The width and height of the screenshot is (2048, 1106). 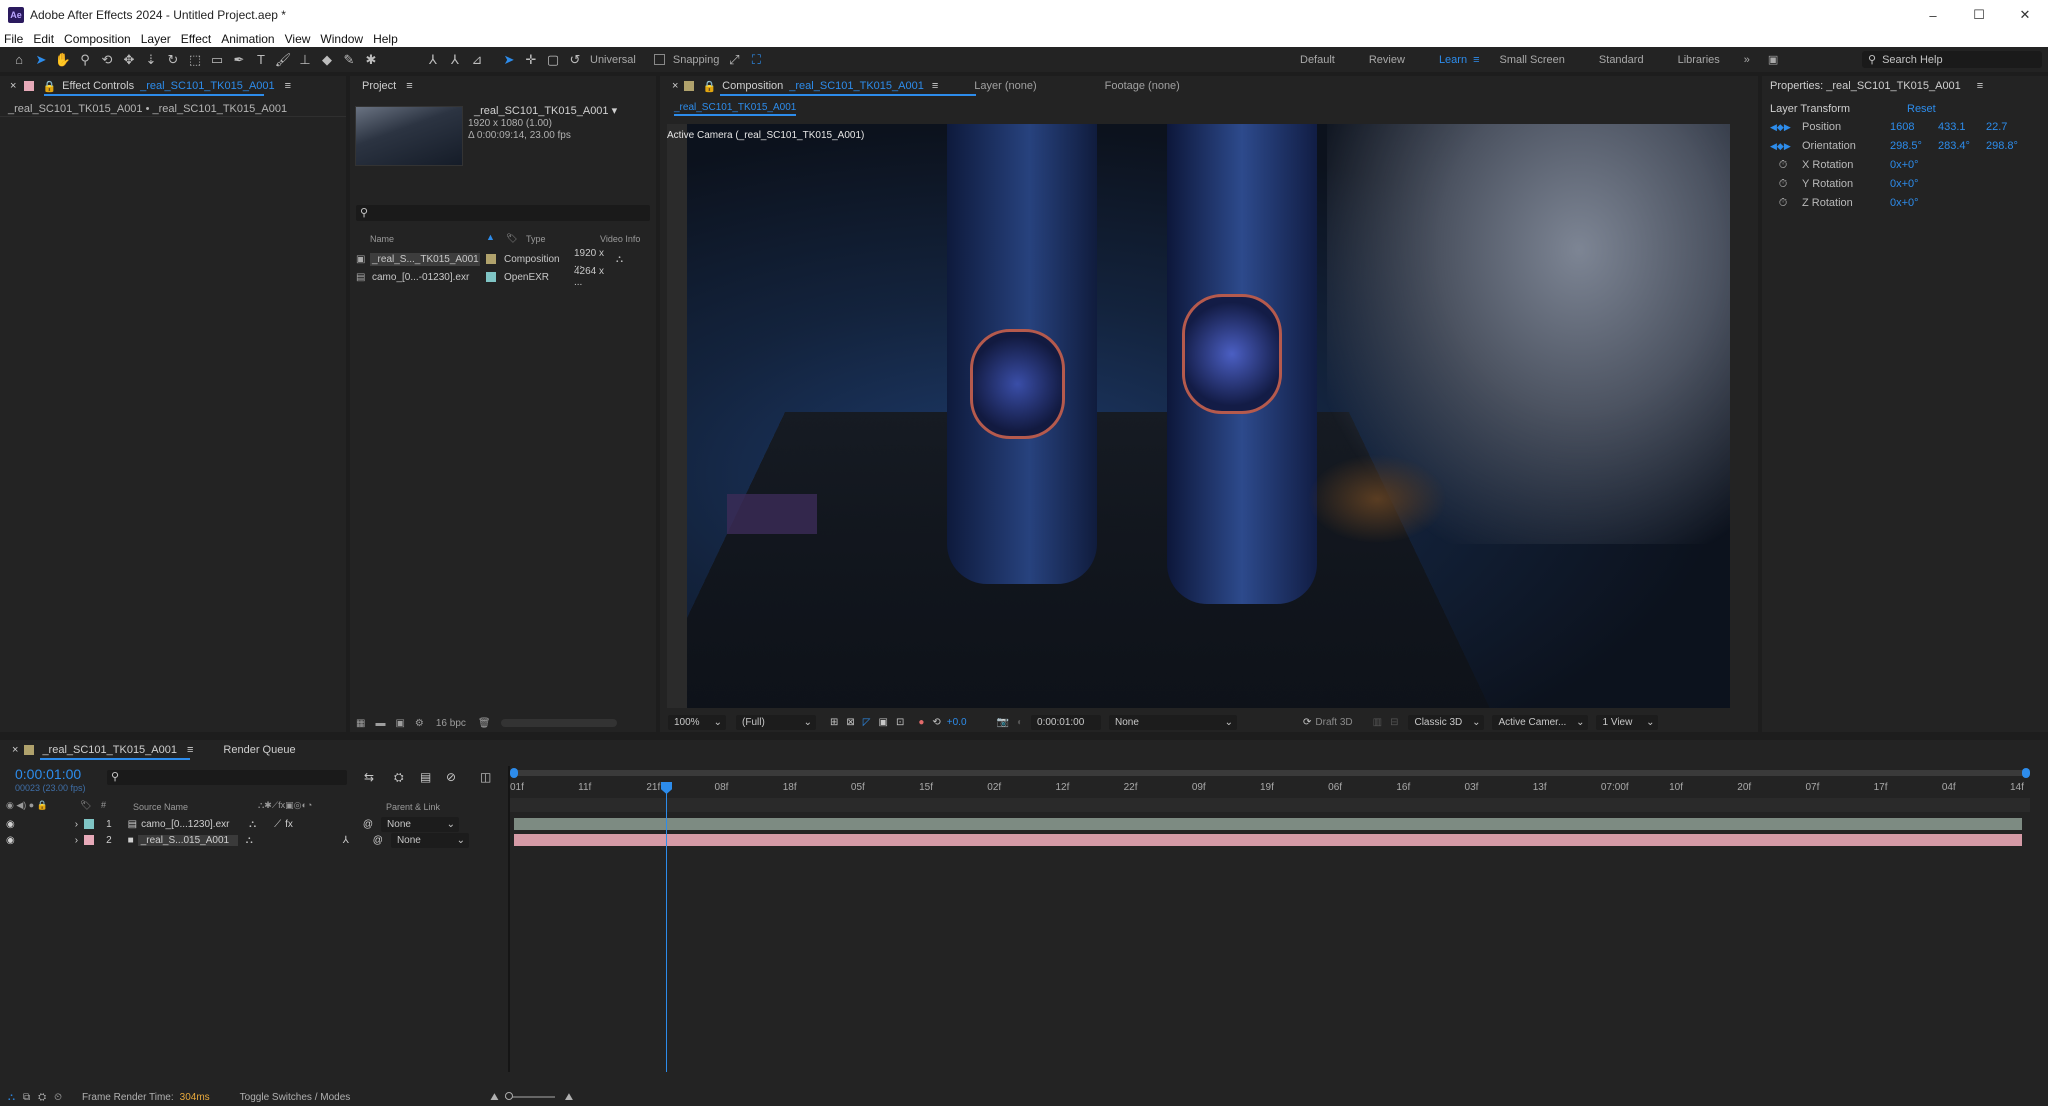 I want to click on x-rotation-value: 0x+0°, so click(x=1904, y=165).